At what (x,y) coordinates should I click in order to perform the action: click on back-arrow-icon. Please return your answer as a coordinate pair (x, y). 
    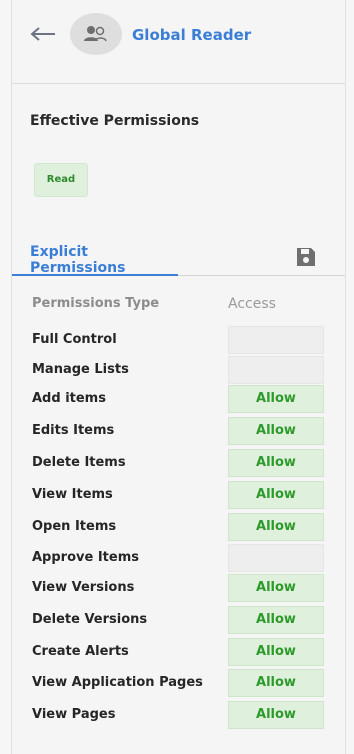
    Looking at the image, I should click on (43, 34).